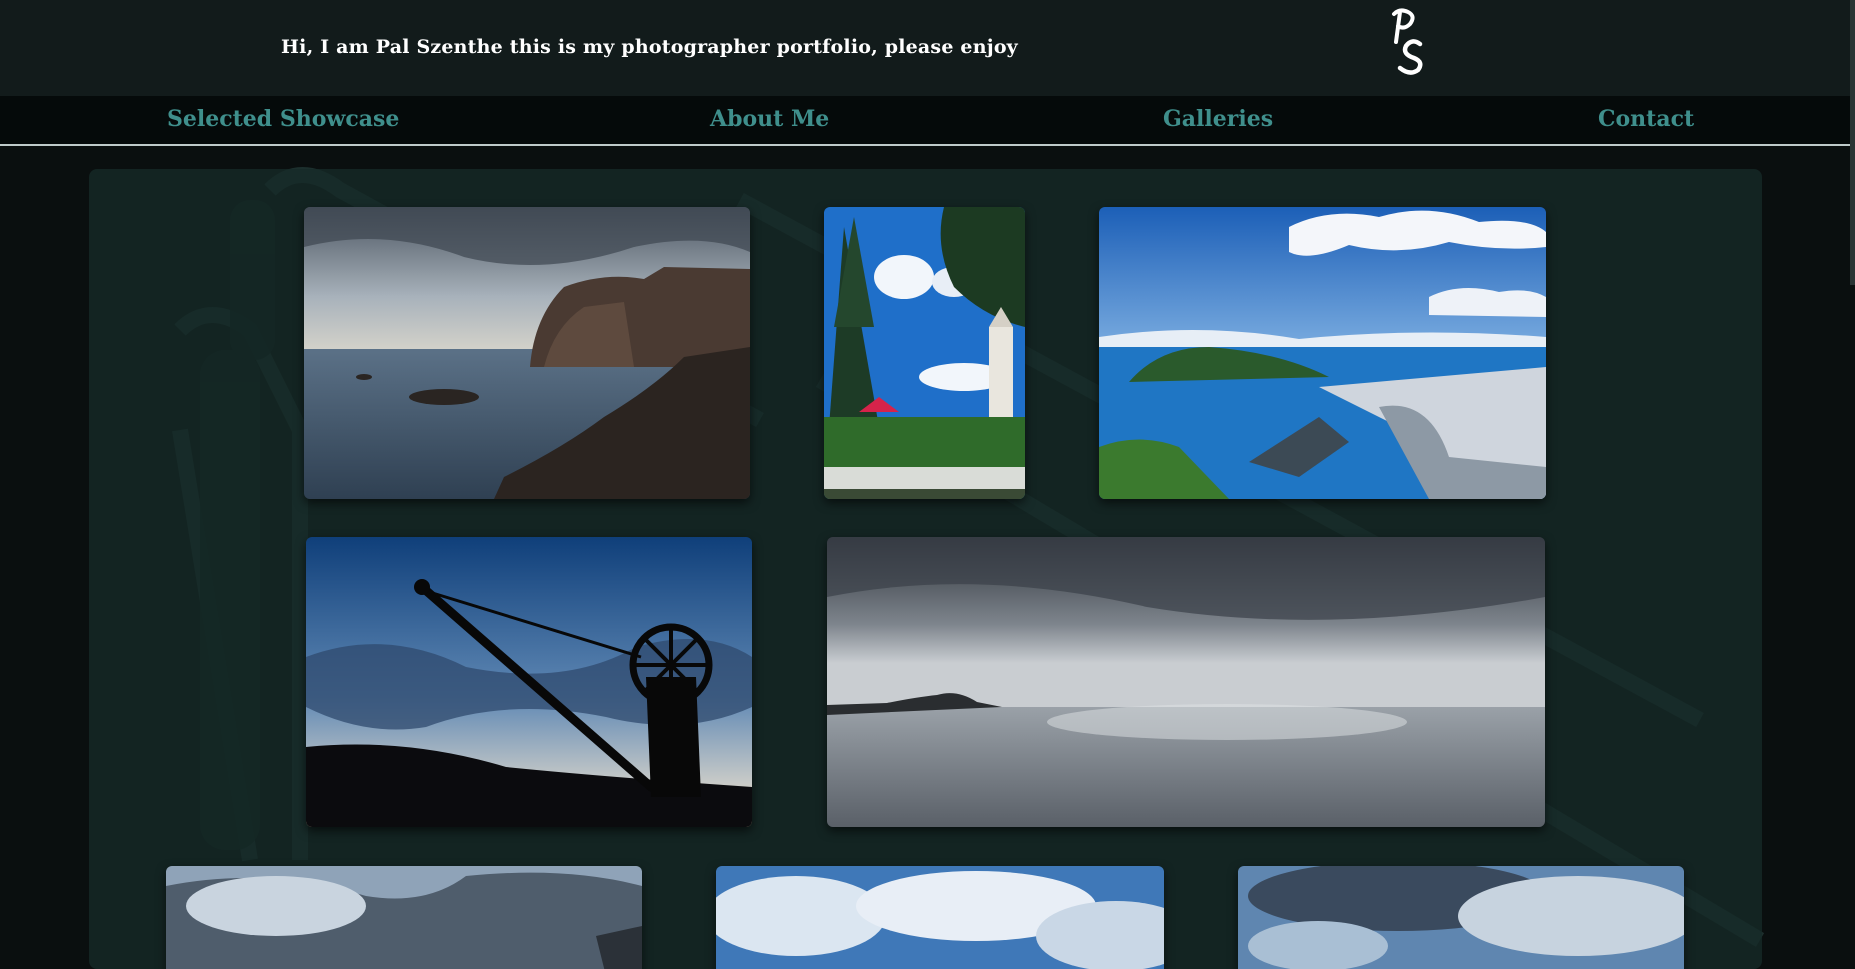 This screenshot has width=1855, height=969. Describe the element at coordinates (924, 353) in the screenshot. I see `photo-church-tree` at that location.